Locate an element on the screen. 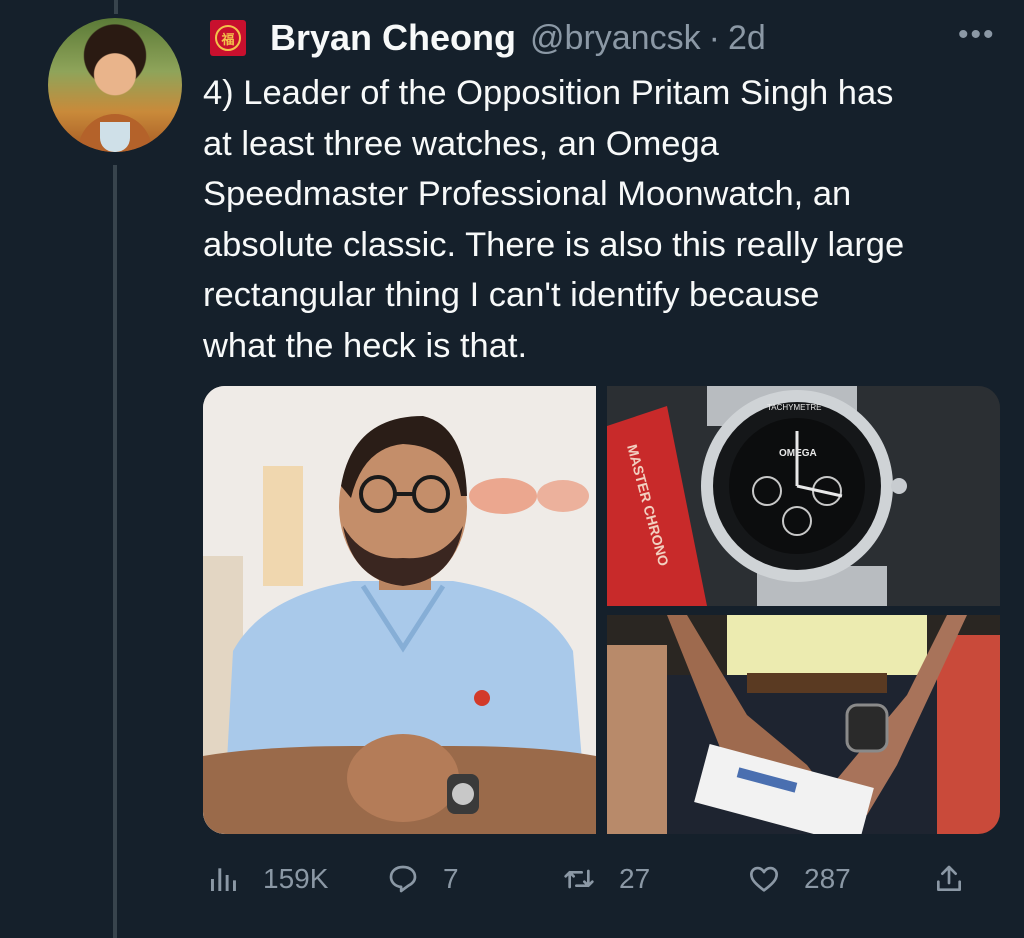  thread-line is located at coordinates (115, 551).